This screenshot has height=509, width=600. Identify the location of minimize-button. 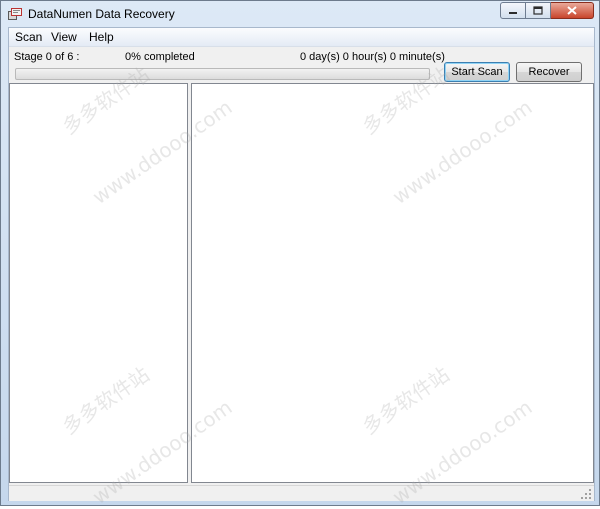
(513, 10).